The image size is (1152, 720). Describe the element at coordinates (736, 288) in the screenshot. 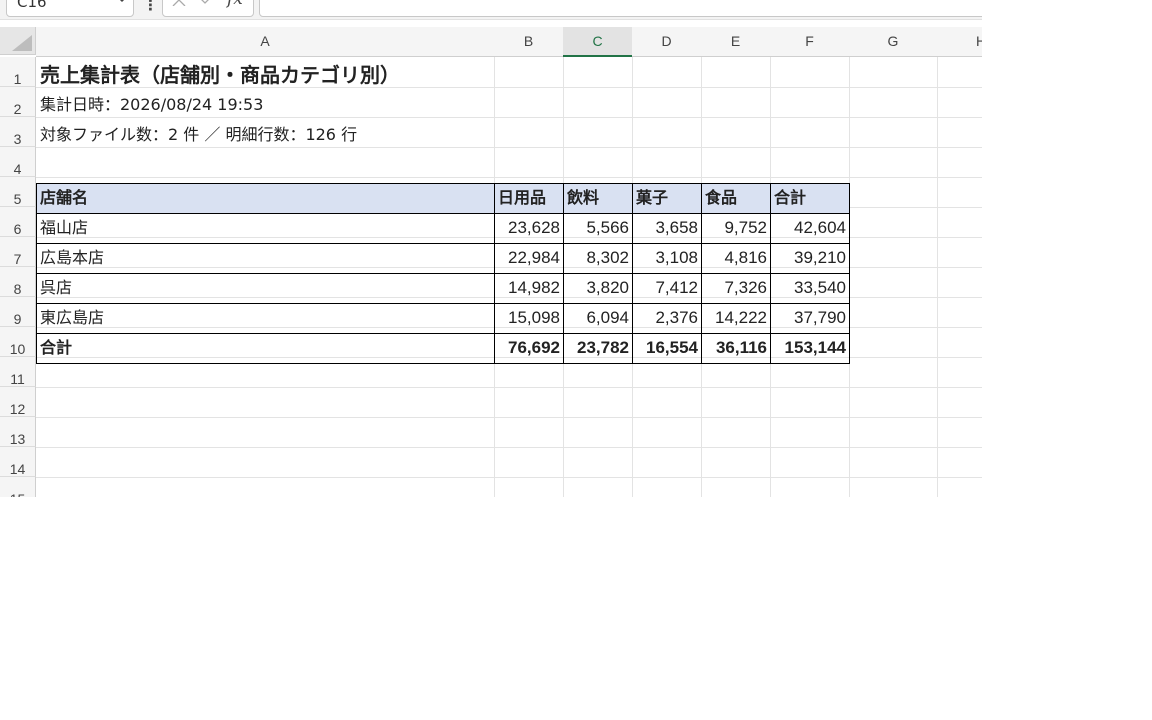

I see `value-cell: 7,326` at that location.